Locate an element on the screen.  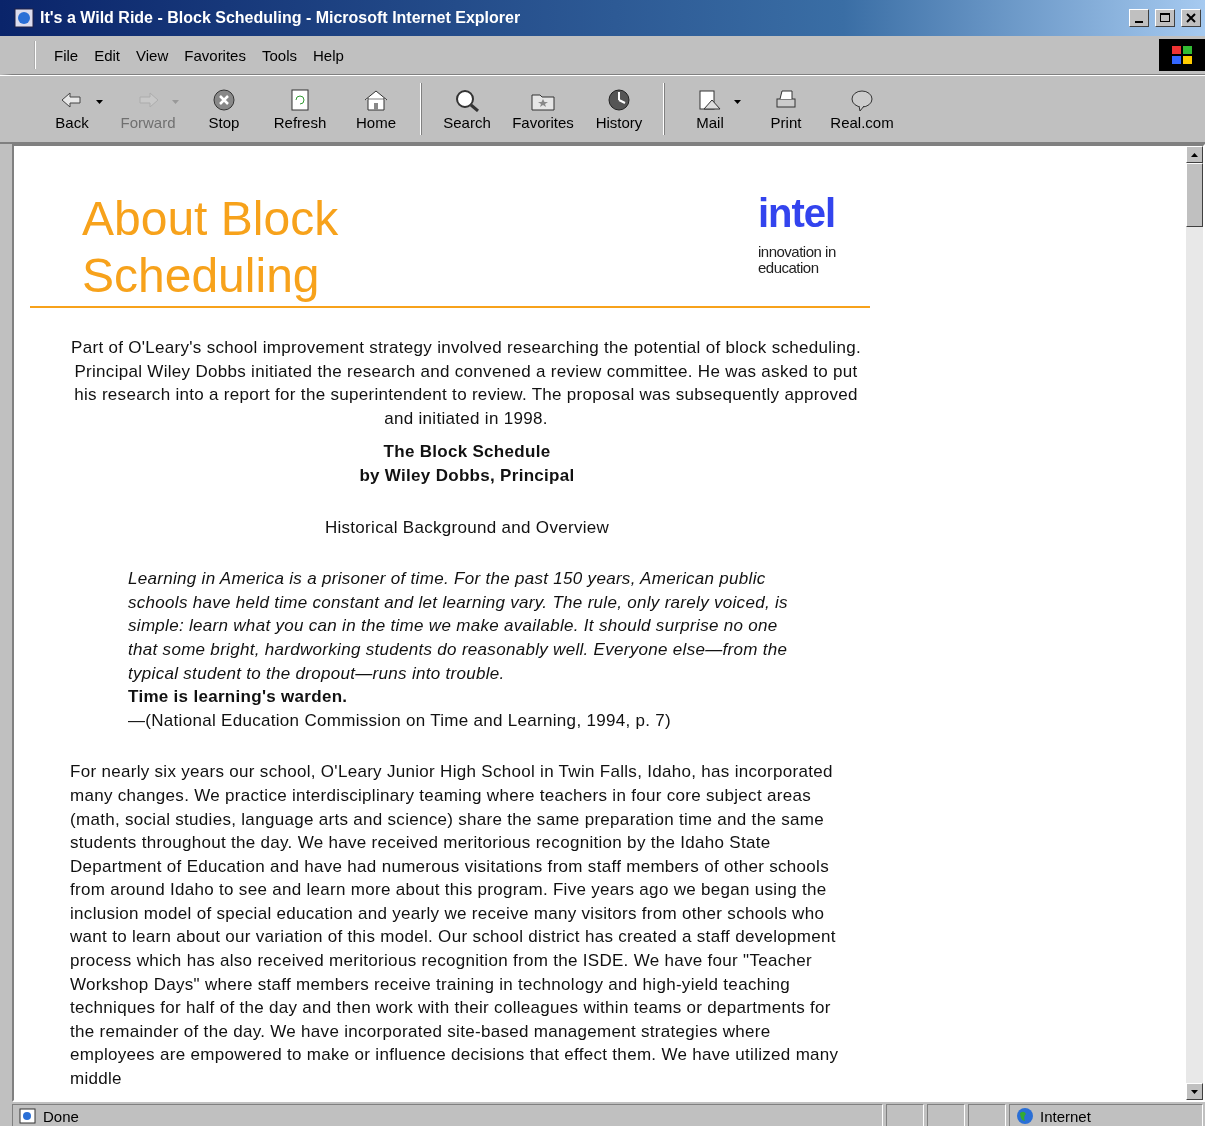
menu-item: Help is located at coordinates (328, 55).